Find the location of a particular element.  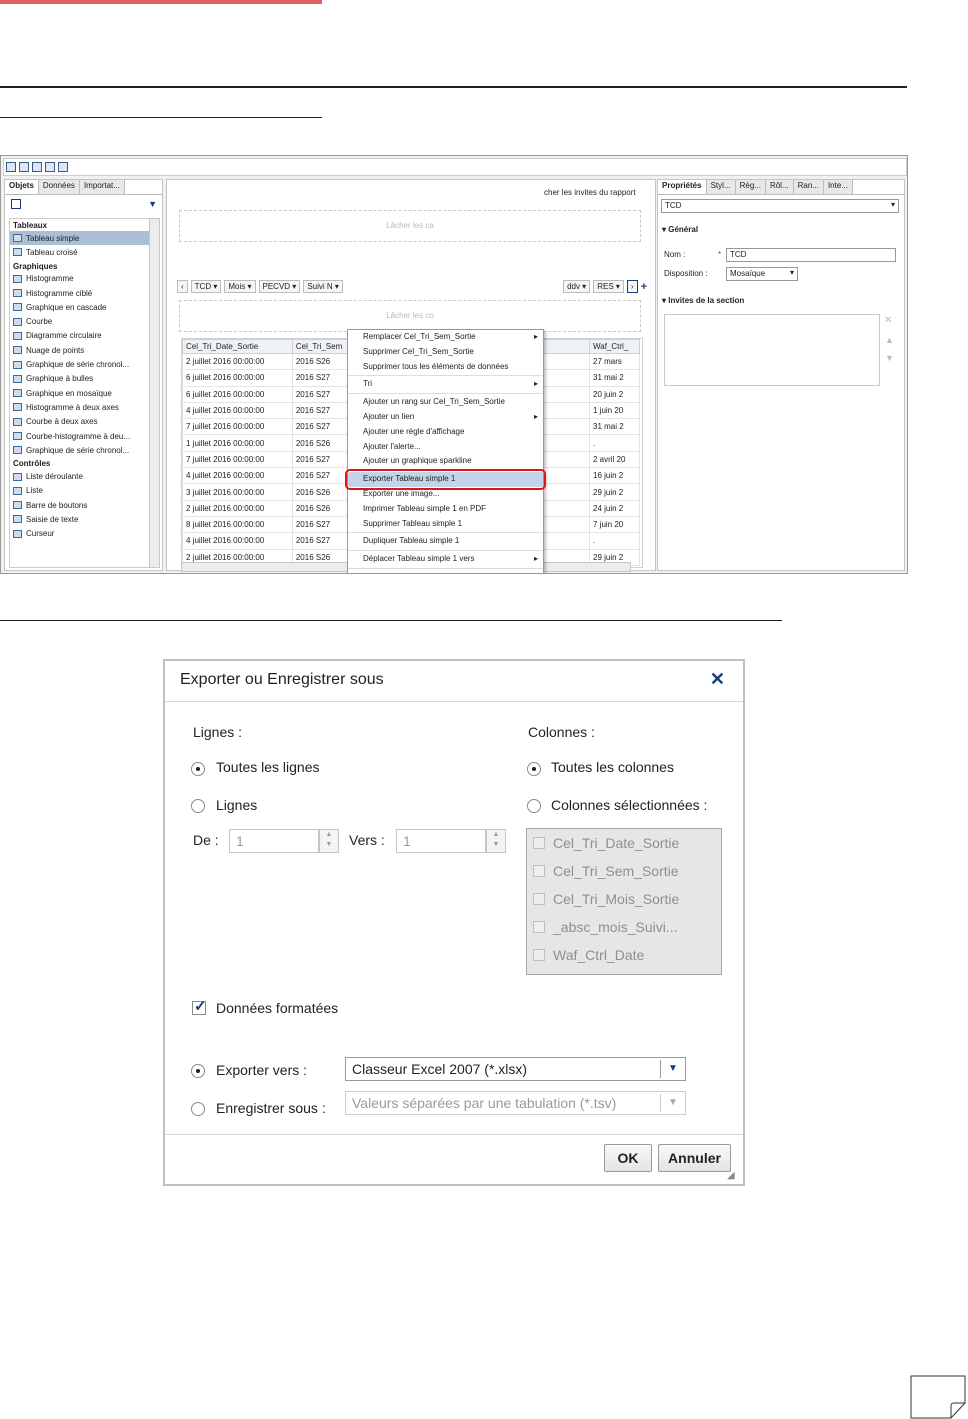

menu-item: Sélectionner tout is located at coordinates (445, 571).